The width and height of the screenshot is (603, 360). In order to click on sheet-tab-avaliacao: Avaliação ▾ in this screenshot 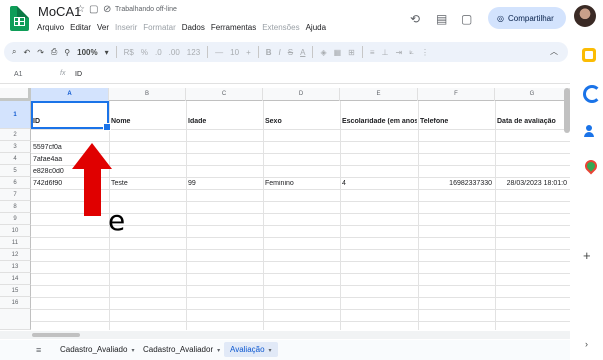, I will do `click(251, 349)`.